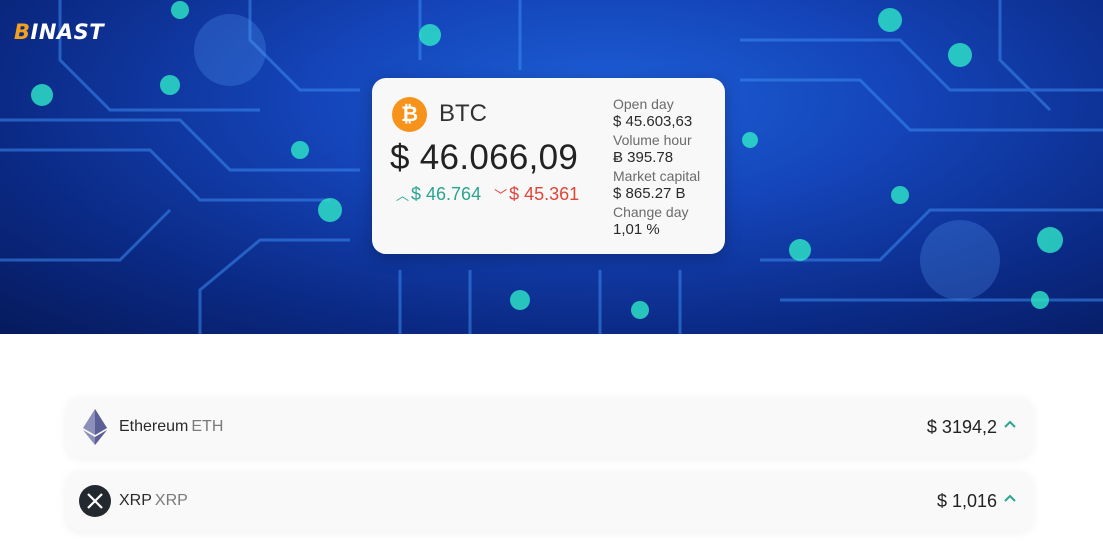  Describe the element at coordinates (153, 500) in the screenshot. I see `coin-name: XRP XRP` at that location.